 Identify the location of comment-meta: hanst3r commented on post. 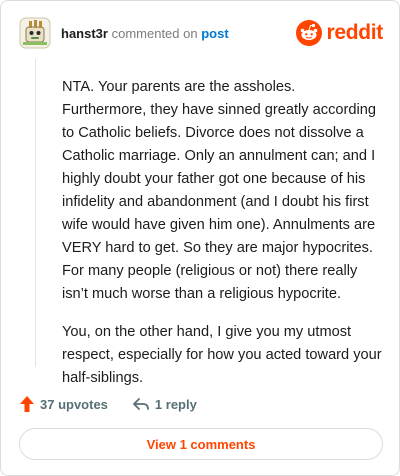
(145, 33).